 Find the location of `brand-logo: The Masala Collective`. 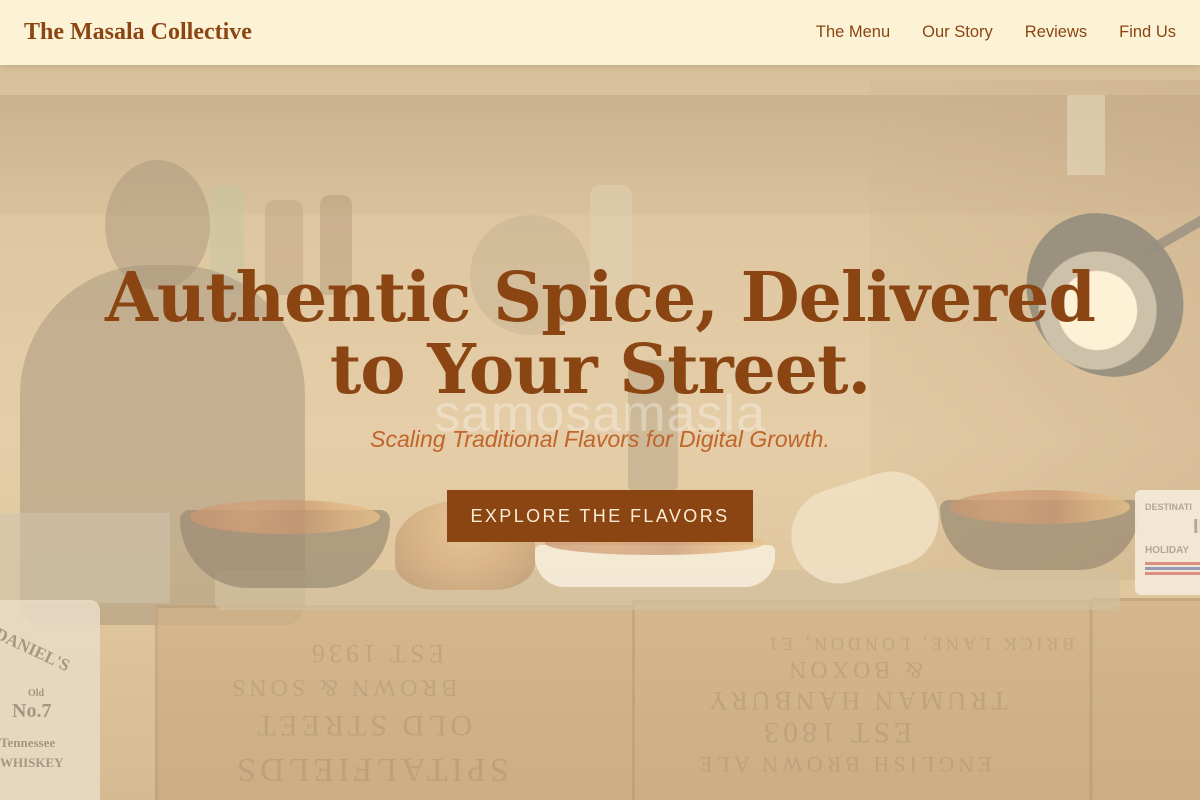

brand-logo: The Masala Collective is located at coordinates (138, 32).